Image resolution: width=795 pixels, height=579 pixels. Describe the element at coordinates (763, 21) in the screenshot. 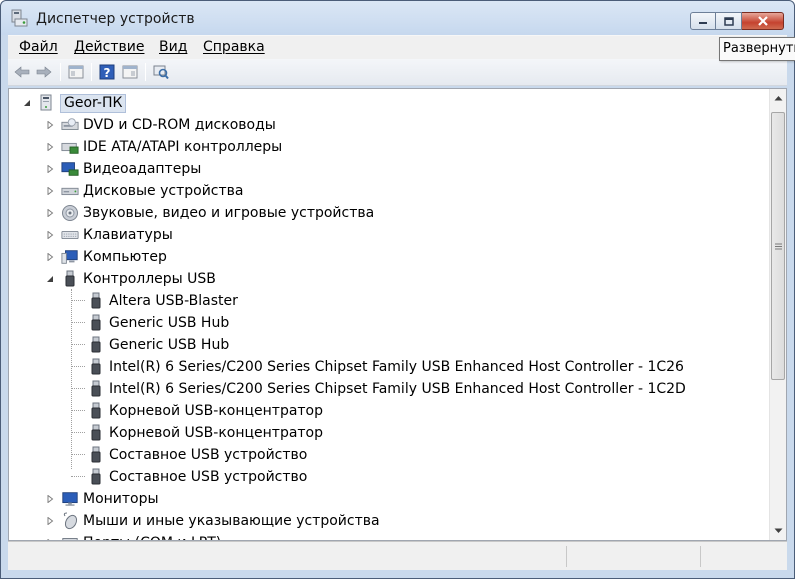

I see `close-button` at that location.